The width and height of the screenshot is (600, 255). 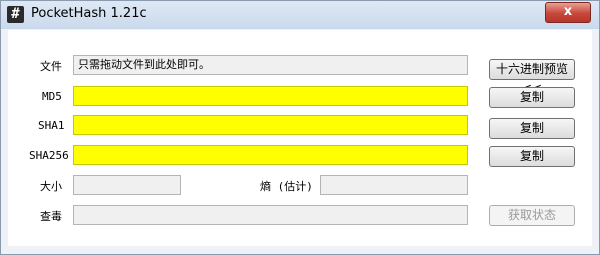 What do you see at coordinates (51, 125) in the screenshot?
I see `sha1-label: SHA1` at bounding box center [51, 125].